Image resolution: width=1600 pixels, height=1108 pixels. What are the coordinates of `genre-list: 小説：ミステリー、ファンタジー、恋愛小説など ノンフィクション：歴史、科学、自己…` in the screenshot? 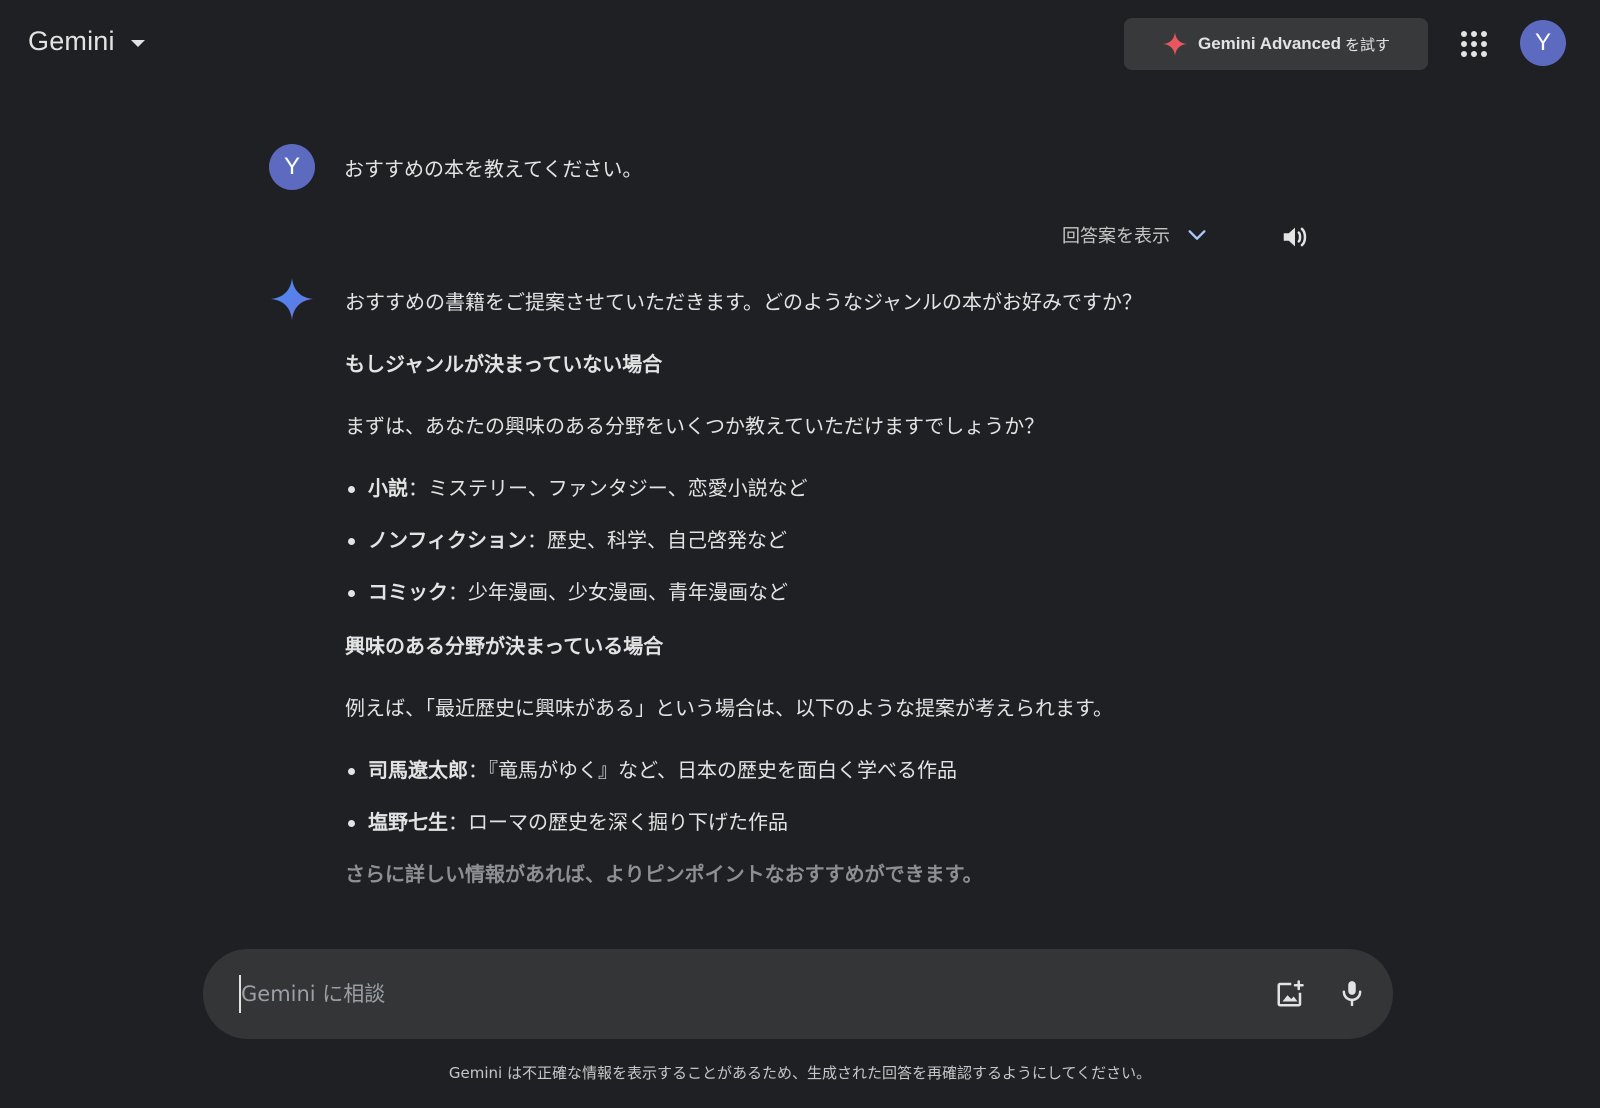 It's located at (785, 546).